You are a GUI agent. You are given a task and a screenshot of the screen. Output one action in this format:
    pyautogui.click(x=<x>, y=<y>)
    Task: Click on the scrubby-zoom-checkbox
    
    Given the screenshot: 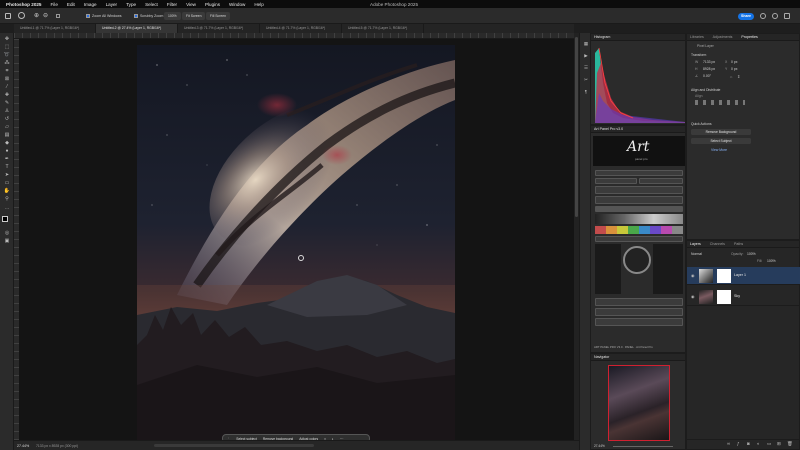 What is the action you would take?
    pyautogui.click(x=136, y=16)
    